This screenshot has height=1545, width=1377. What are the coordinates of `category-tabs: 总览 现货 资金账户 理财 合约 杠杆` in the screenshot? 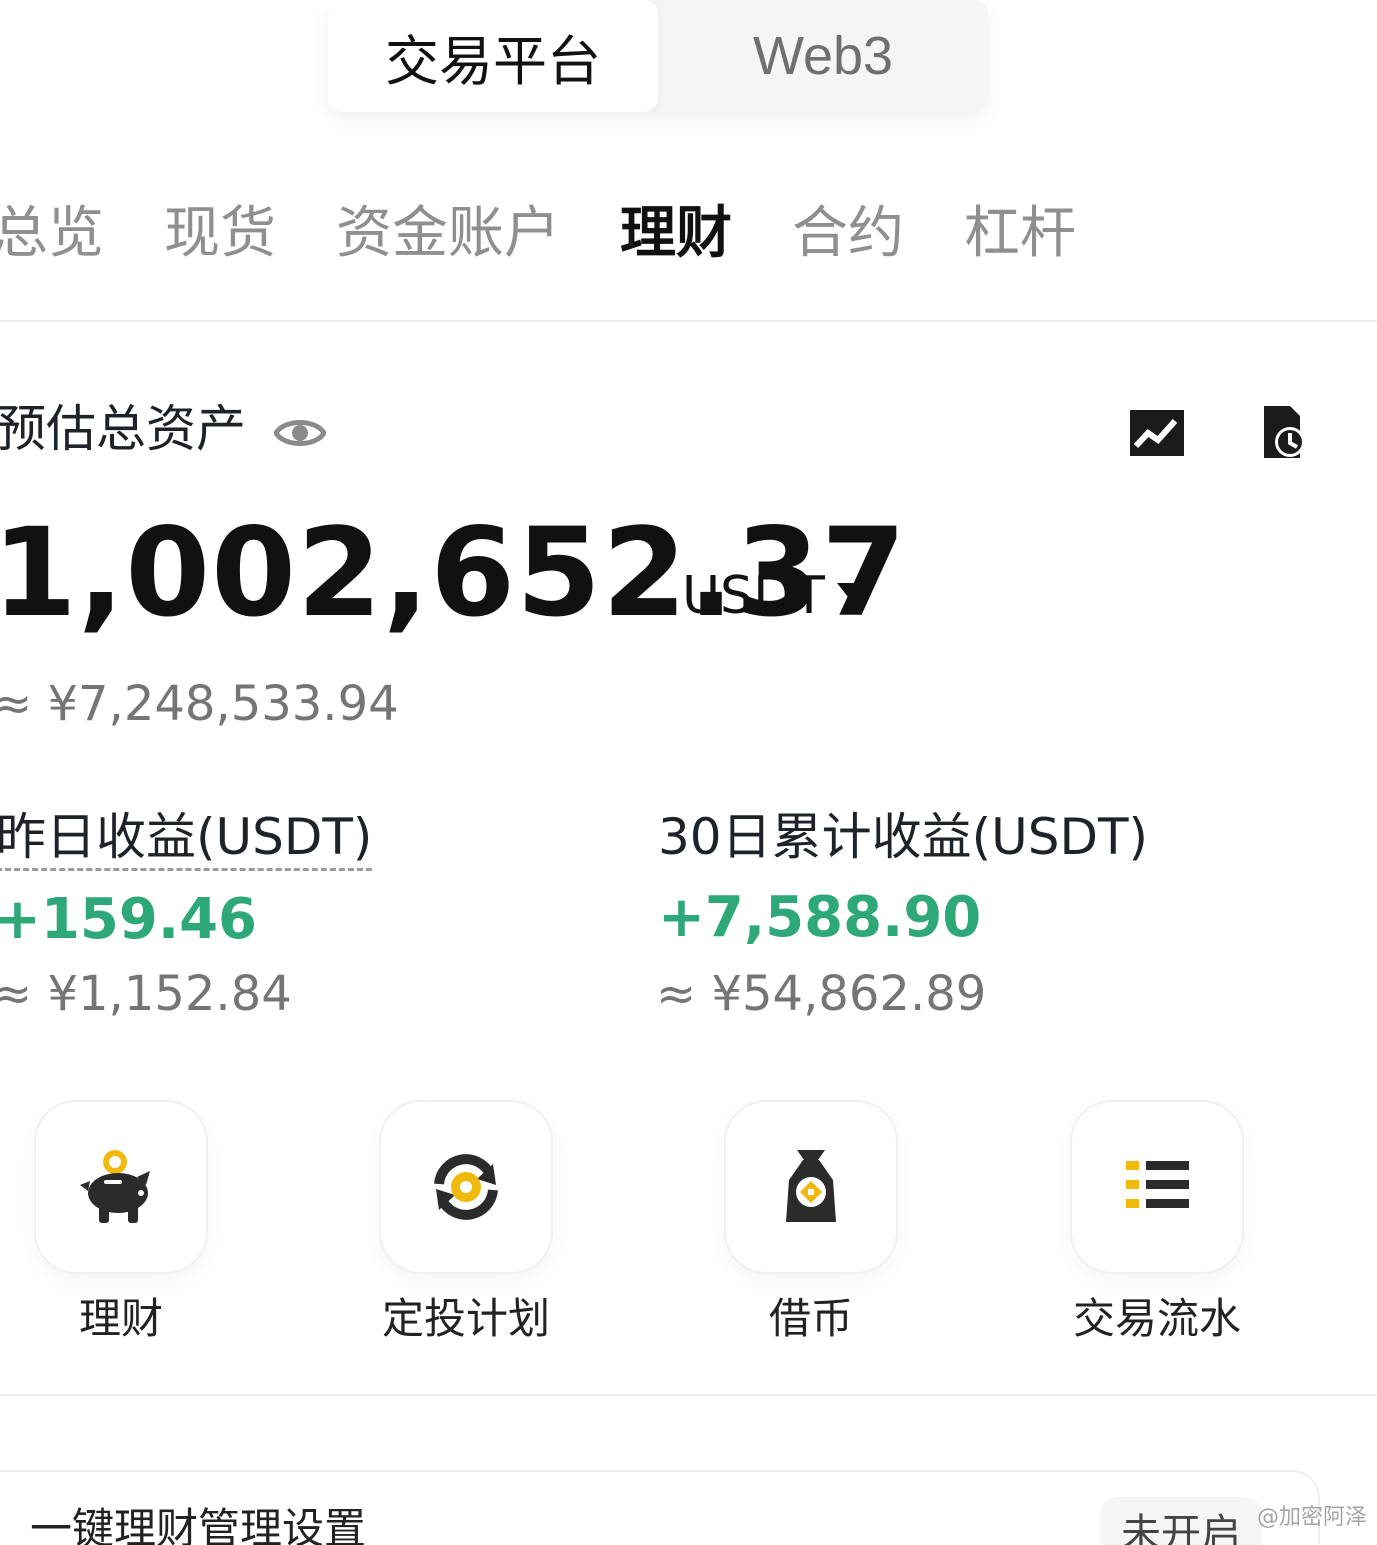 It's located at (538, 234).